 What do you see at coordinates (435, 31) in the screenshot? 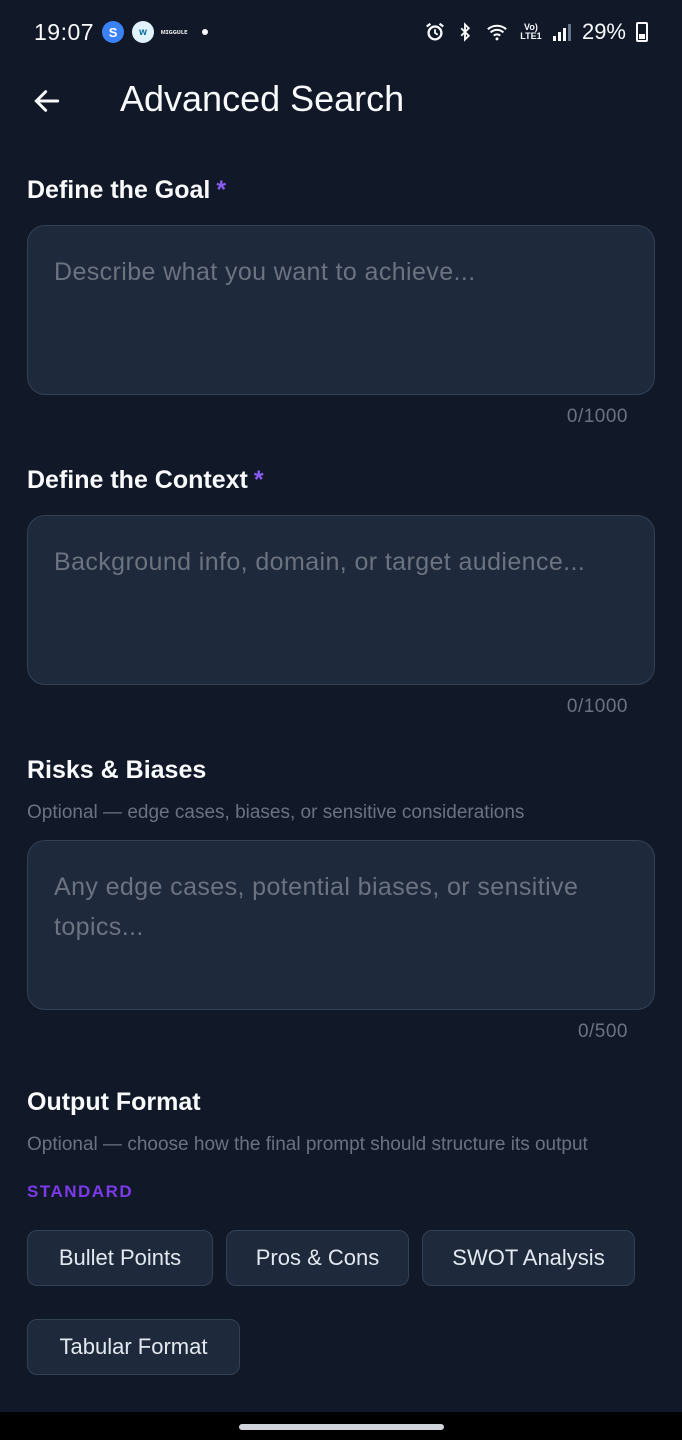
I see `alarm-icon` at bounding box center [435, 31].